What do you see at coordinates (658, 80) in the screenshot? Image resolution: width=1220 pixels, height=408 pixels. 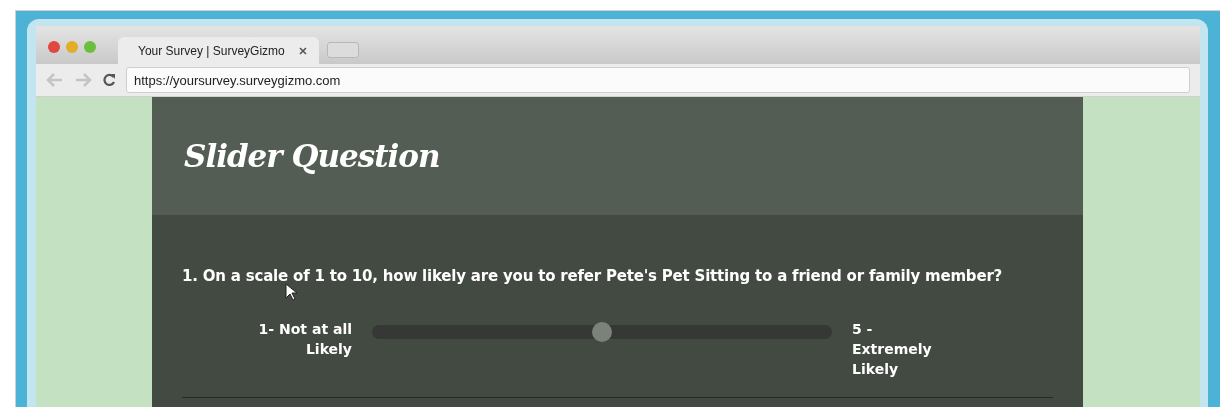 I see `address-field: https://yoursurvey.surveygizmo.com` at bounding box center [658, 80].